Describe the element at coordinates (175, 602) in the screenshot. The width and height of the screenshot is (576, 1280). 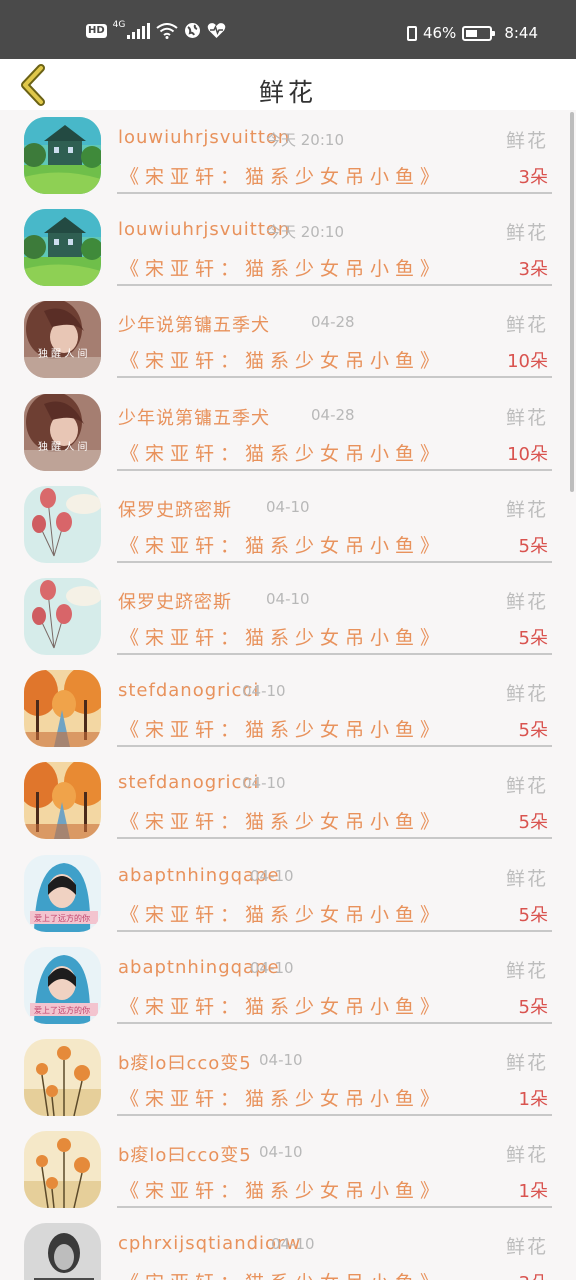
I see `sender-name: 保罗史跻密斯` at that location.